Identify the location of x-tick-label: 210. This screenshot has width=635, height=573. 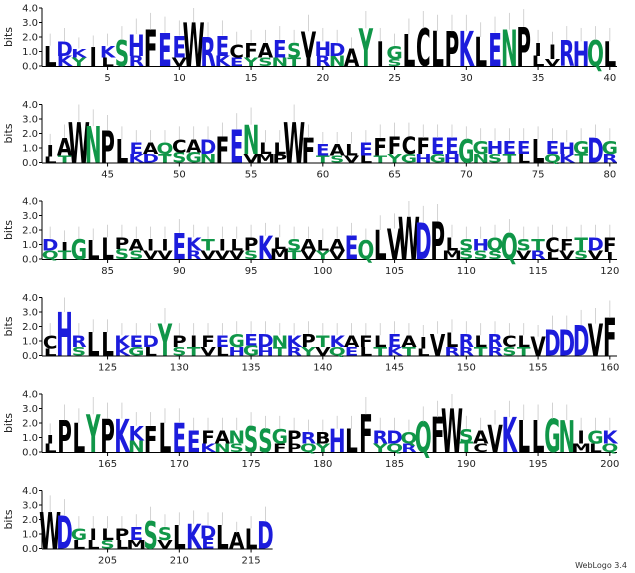
(179, 561).